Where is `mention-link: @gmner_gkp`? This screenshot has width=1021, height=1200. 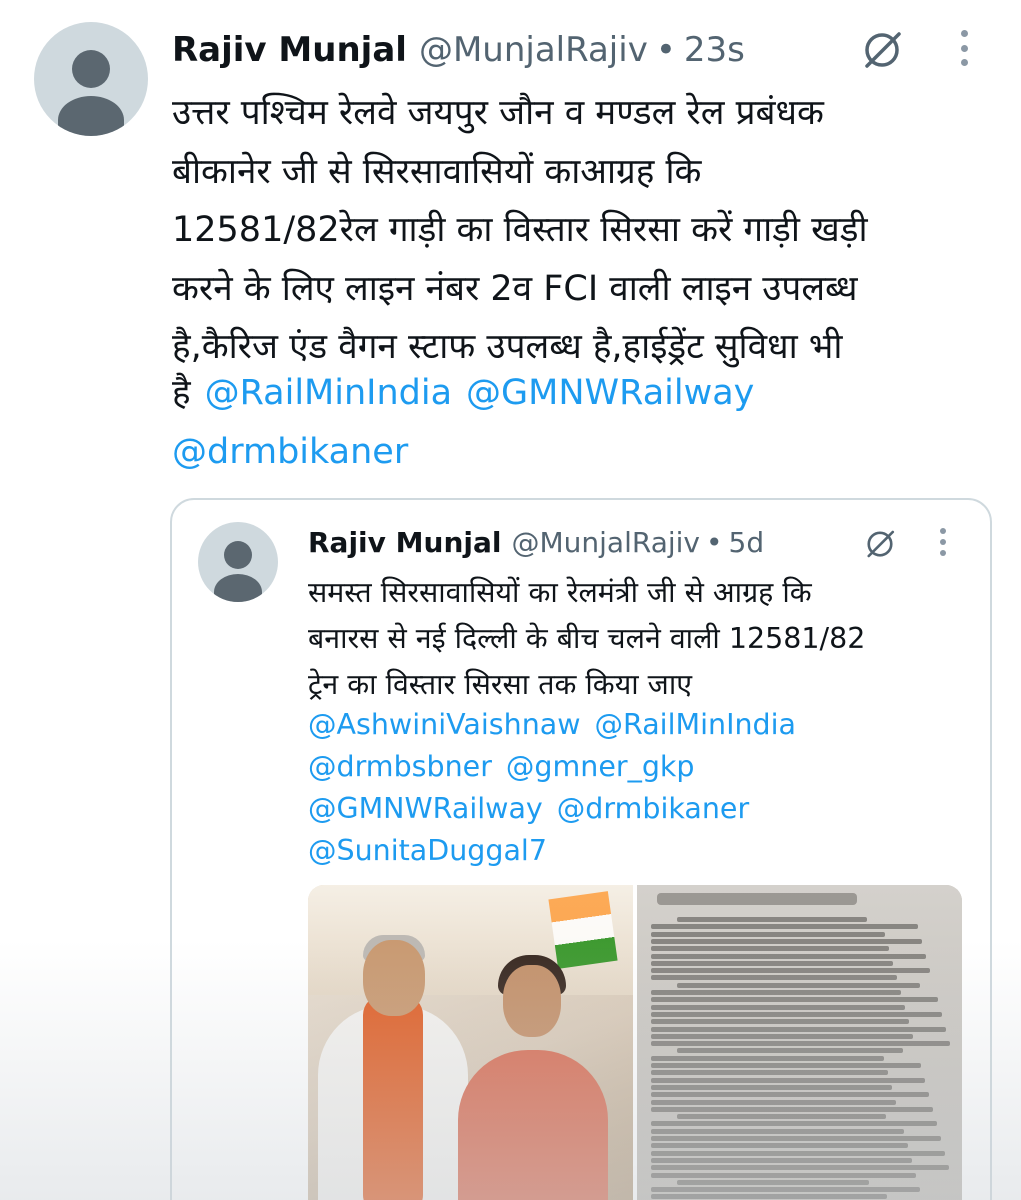
mention-link: @gmner_gkp is located at coordinates (600, 766).